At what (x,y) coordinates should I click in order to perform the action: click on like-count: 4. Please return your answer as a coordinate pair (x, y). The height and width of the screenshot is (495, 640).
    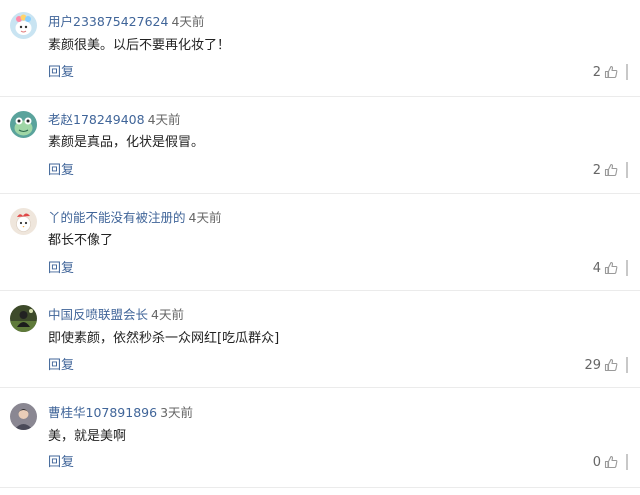
    Looking at the image, I should click on (596, 268).